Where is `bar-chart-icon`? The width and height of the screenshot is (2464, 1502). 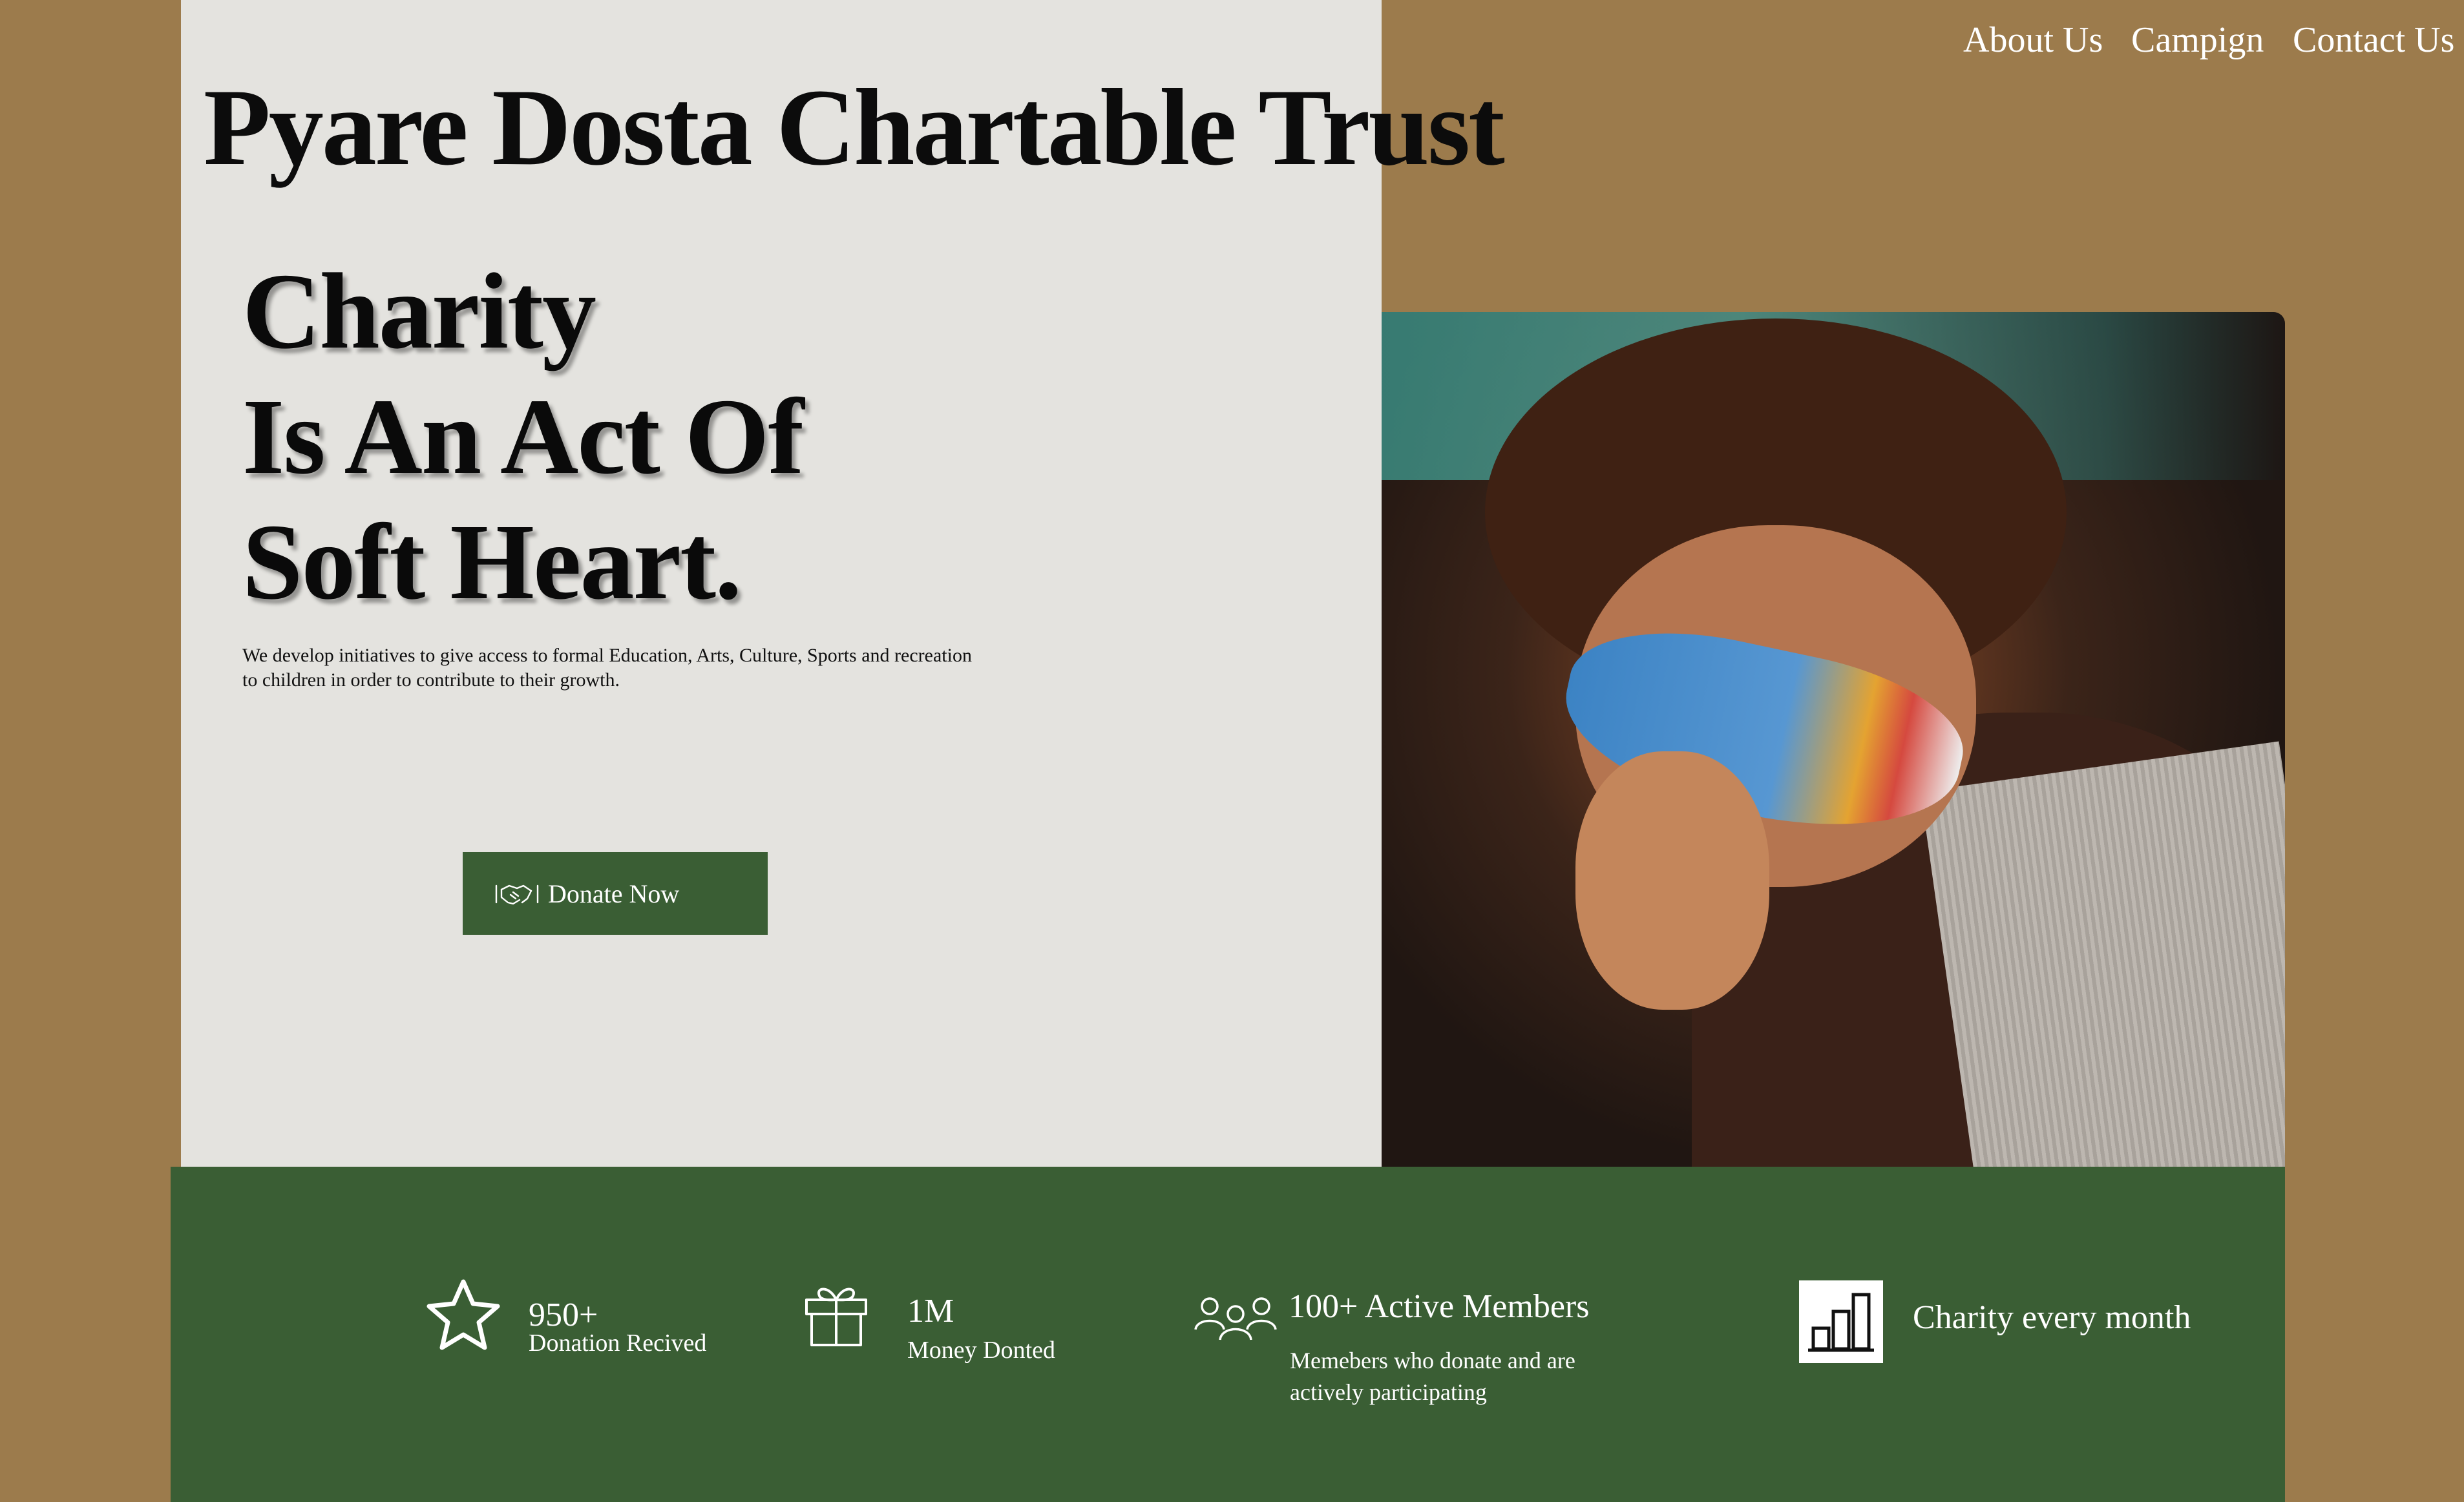 bar-chart-icon is located at coordinates (1841, 1322).